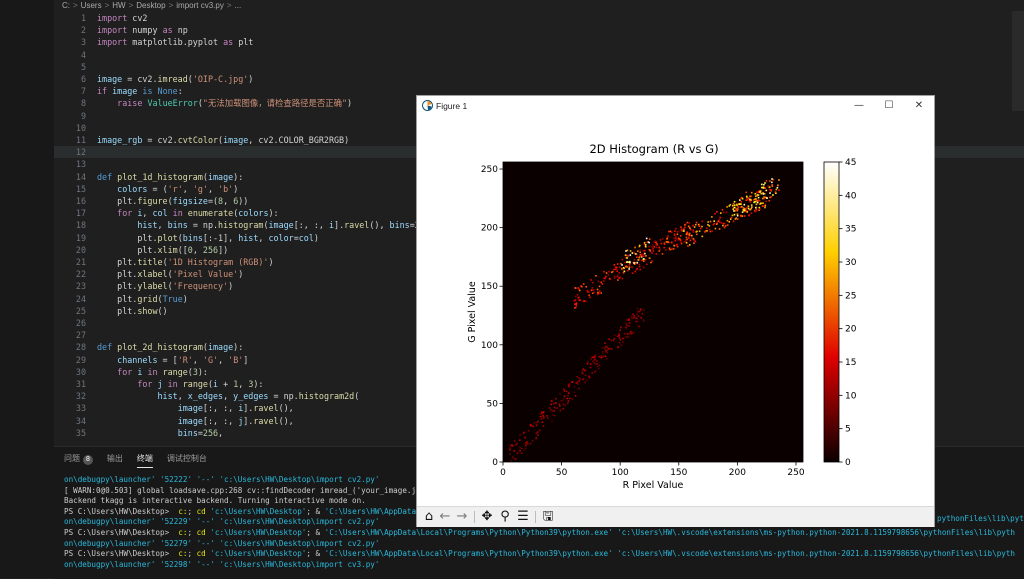  I want to click on code-text: if image is None:, so click(140, 91).